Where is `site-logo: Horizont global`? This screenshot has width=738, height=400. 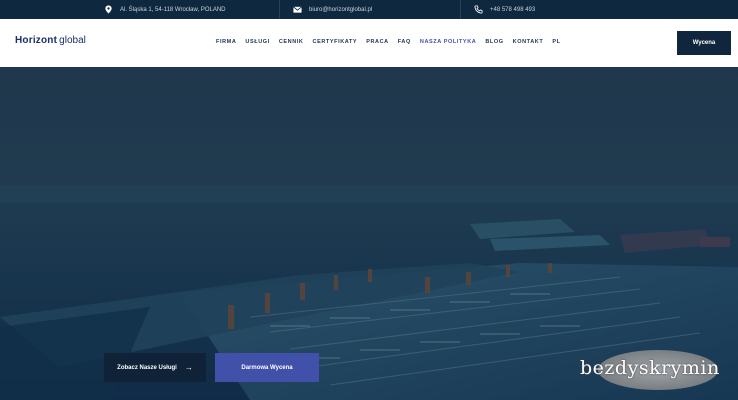
site-logo: Horizont global is located at coordinates (50, 40).